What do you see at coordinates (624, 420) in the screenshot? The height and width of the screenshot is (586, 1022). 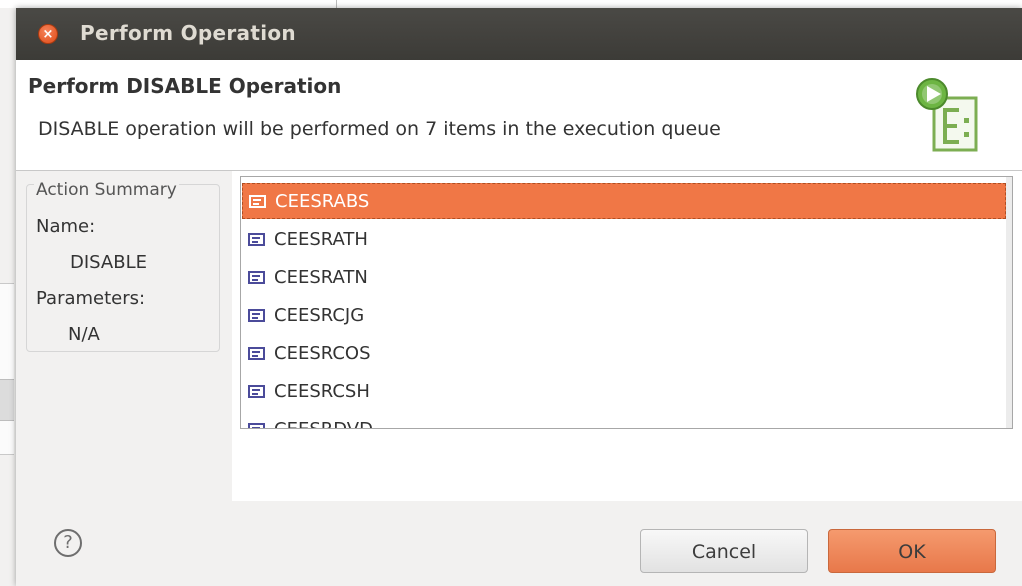 I see `list-item: CEESRDVD` at bounding box center [624, 420].